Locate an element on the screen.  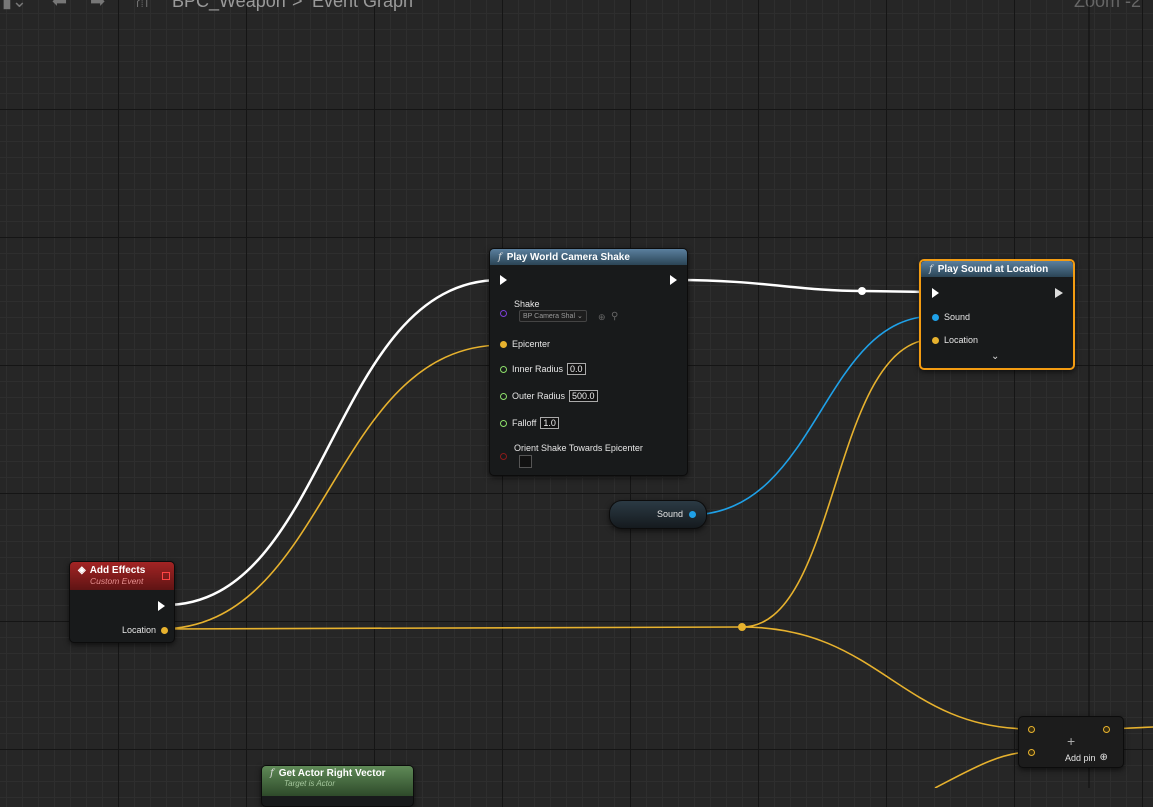
add-effects-event-node: ◈ Add Effects Custom Event Location is located at coordinates (122, 602).